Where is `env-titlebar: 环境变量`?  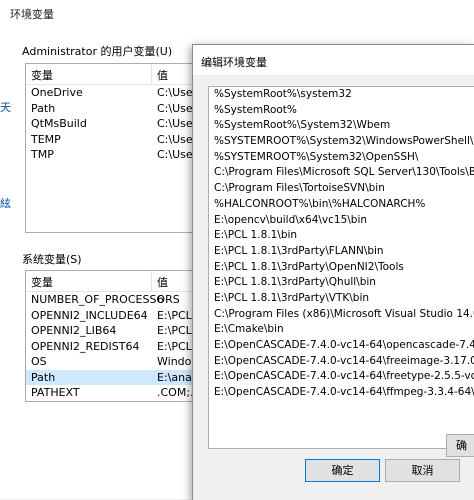
env-titlebar: 环境变量 is located at coordinates (237, 13).